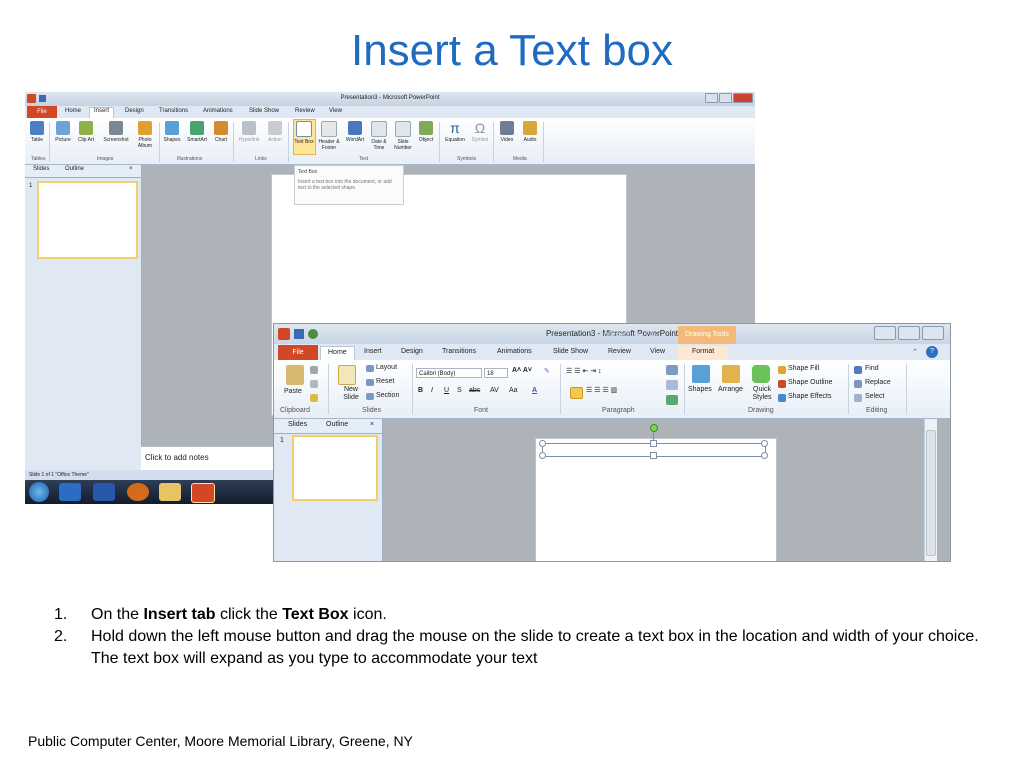  What do you see at coordinates (203, 493) in the screenshot?
I see `powerpoint-taskbar-icon` at bounding box center [203, 493].